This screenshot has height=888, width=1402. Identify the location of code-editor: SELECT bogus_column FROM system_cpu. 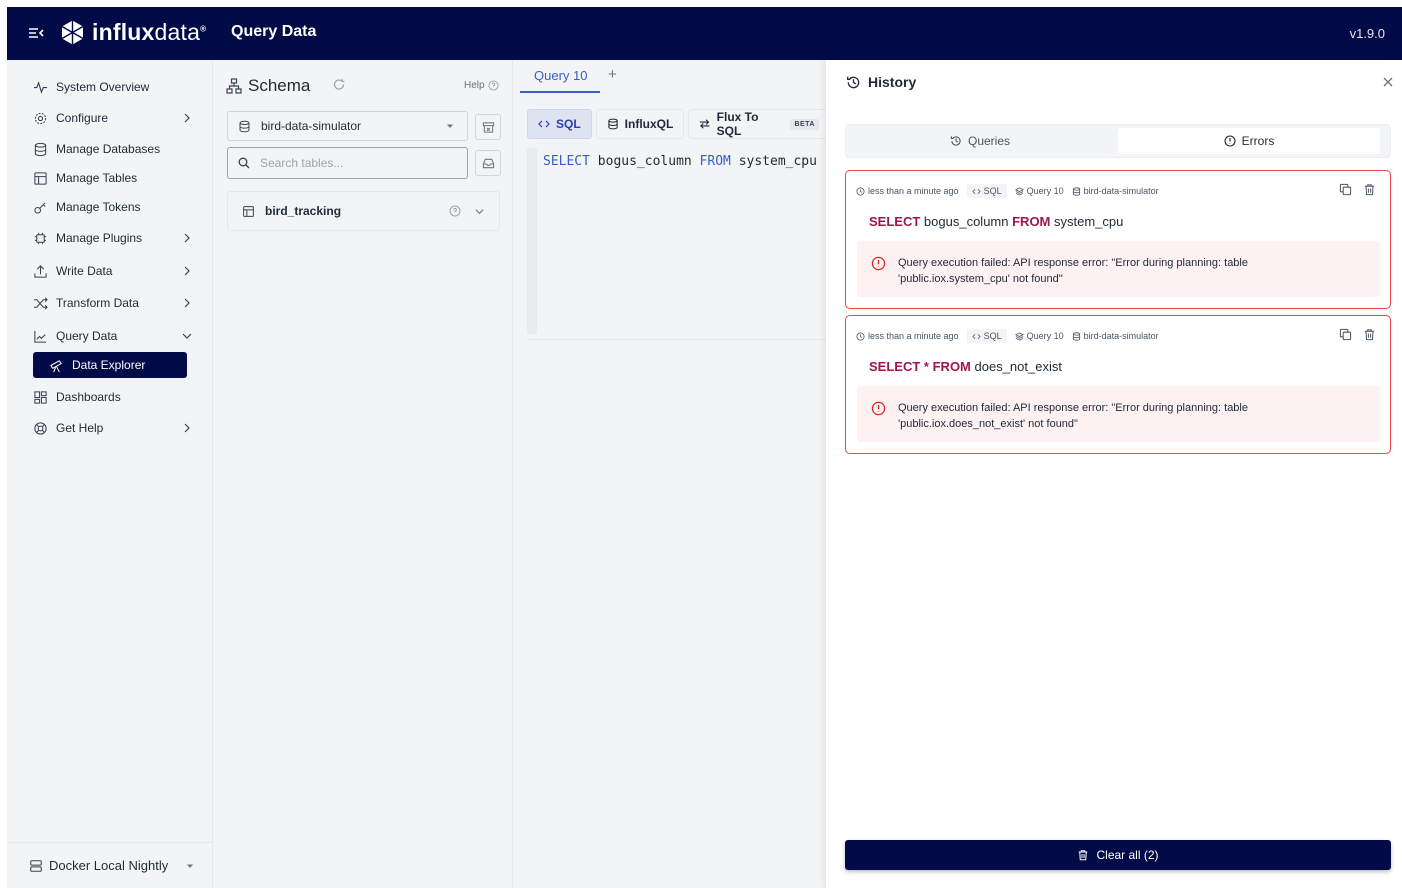
(680, 241).